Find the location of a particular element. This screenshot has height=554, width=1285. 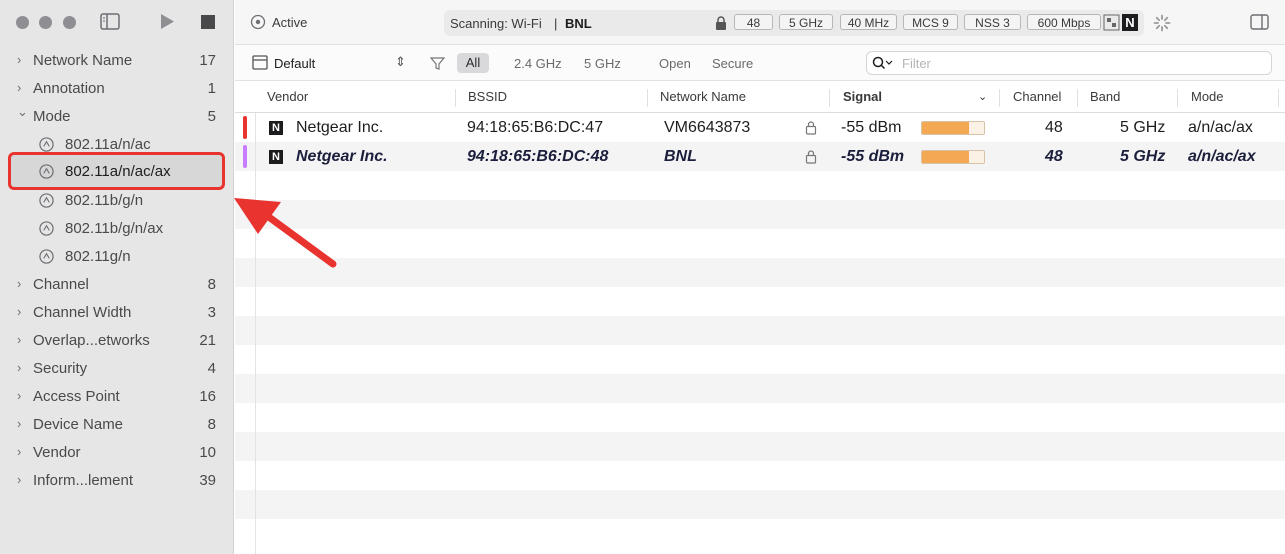

sidebar-sub-item: 802.11a/n/ac/ax is located at coordinates (117, 172).